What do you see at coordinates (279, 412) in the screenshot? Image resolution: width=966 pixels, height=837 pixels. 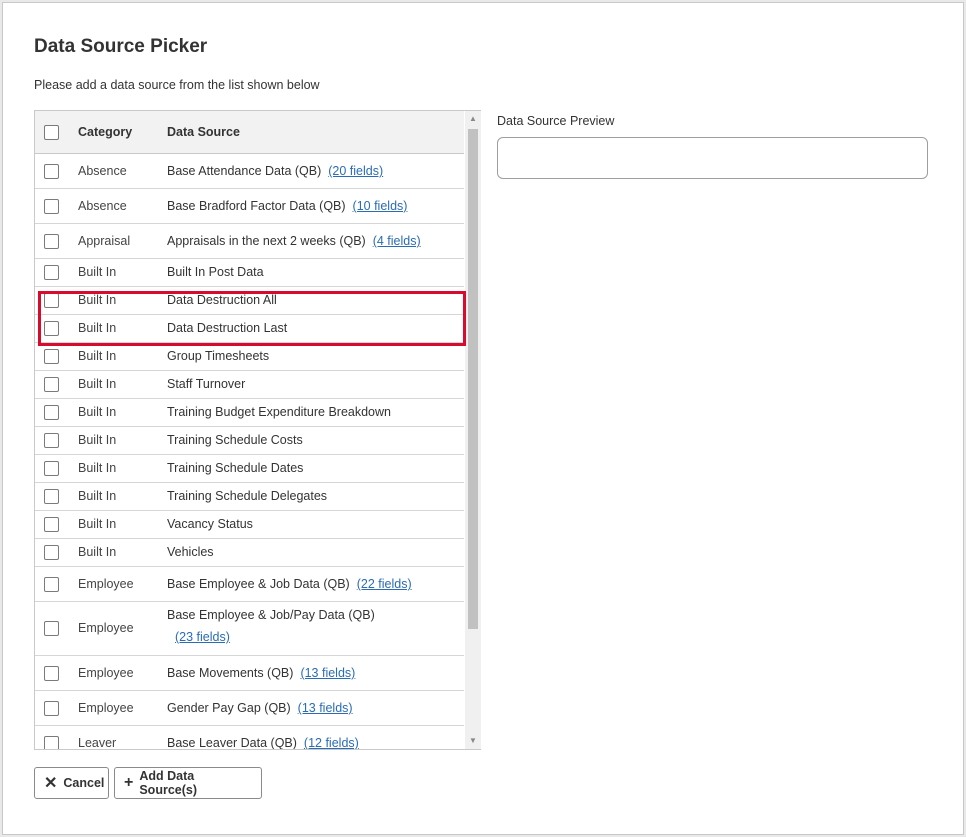 I see `row-data-source: Training Budget Expenditure Breakdown` at bounding box center [279, 412].